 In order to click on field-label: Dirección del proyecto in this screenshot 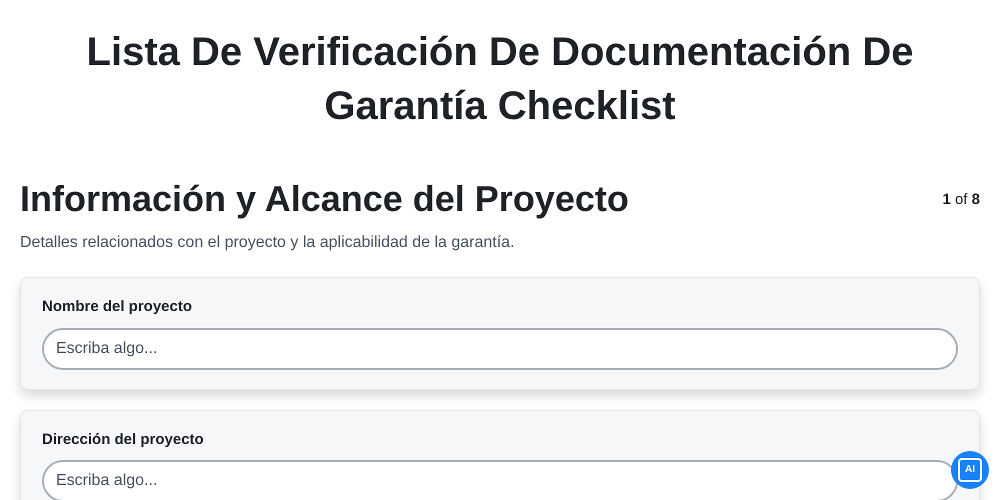, I will do `click(123, 440)`.